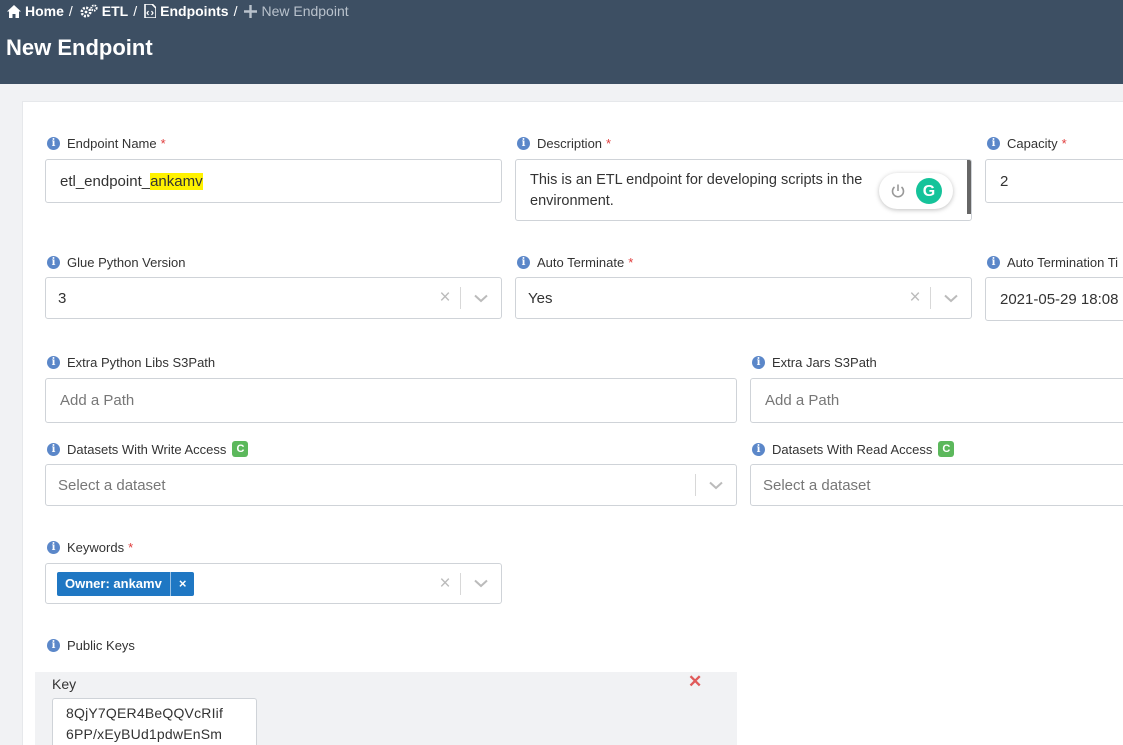  Describe the element at coordinates (194, 11) in the screenshot. I see `breadcrumb-endpoints-label: Endpoints` at that location.